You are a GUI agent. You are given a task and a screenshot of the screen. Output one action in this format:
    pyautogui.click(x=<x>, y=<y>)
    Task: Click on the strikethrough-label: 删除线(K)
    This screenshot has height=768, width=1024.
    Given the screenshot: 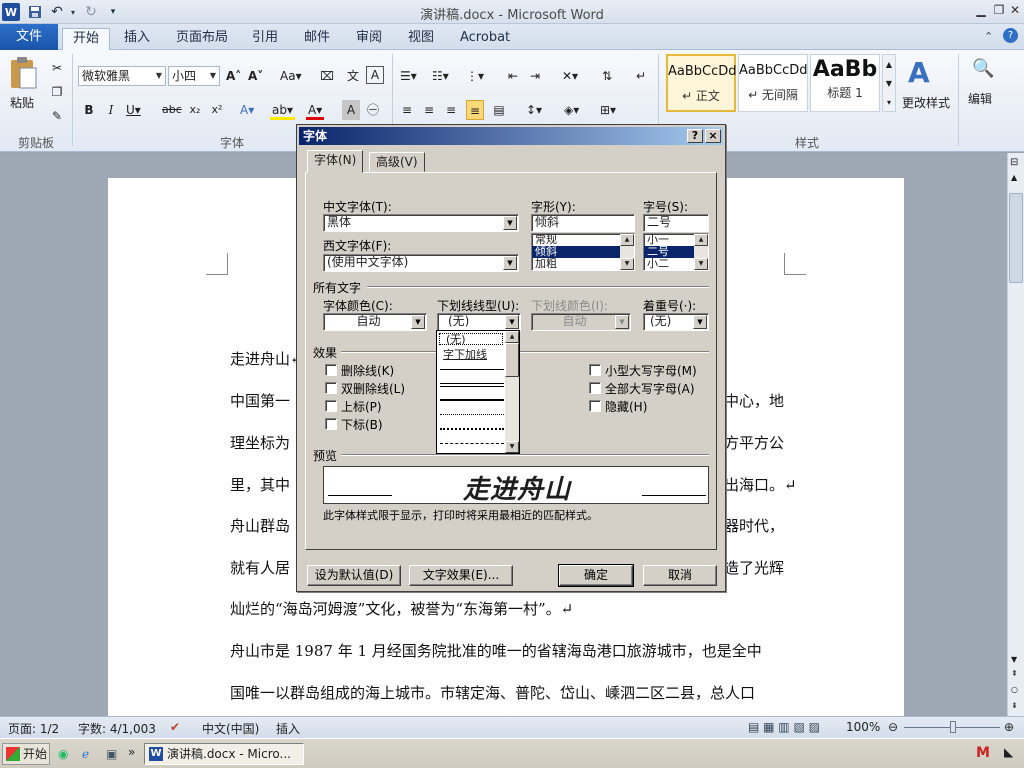 What is the action you would take?
    pyautogui.click(x=367, y=370)
    